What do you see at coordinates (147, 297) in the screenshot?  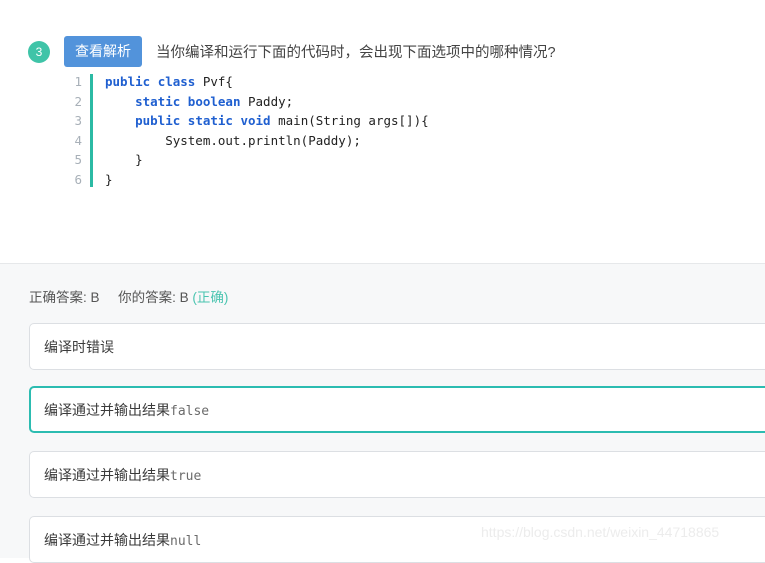 I see `your-answer-label: 你的答案:` at bounding box center [147, 297].